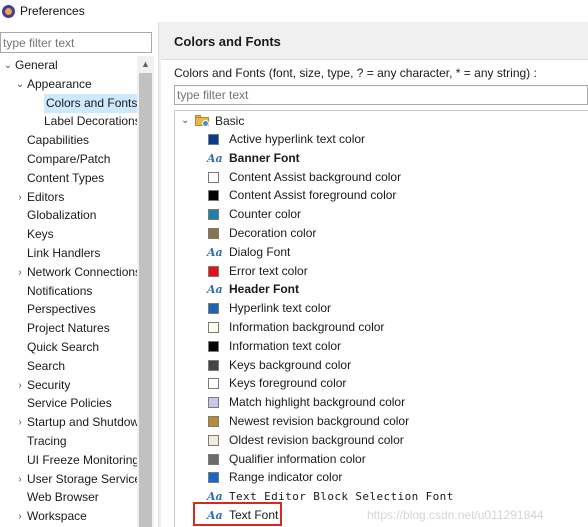 The height and width of the screenshot is (527, 588). Describe the element at coordinates (68, 366) in the screenshot. I see `tree-item: Search` at that location.